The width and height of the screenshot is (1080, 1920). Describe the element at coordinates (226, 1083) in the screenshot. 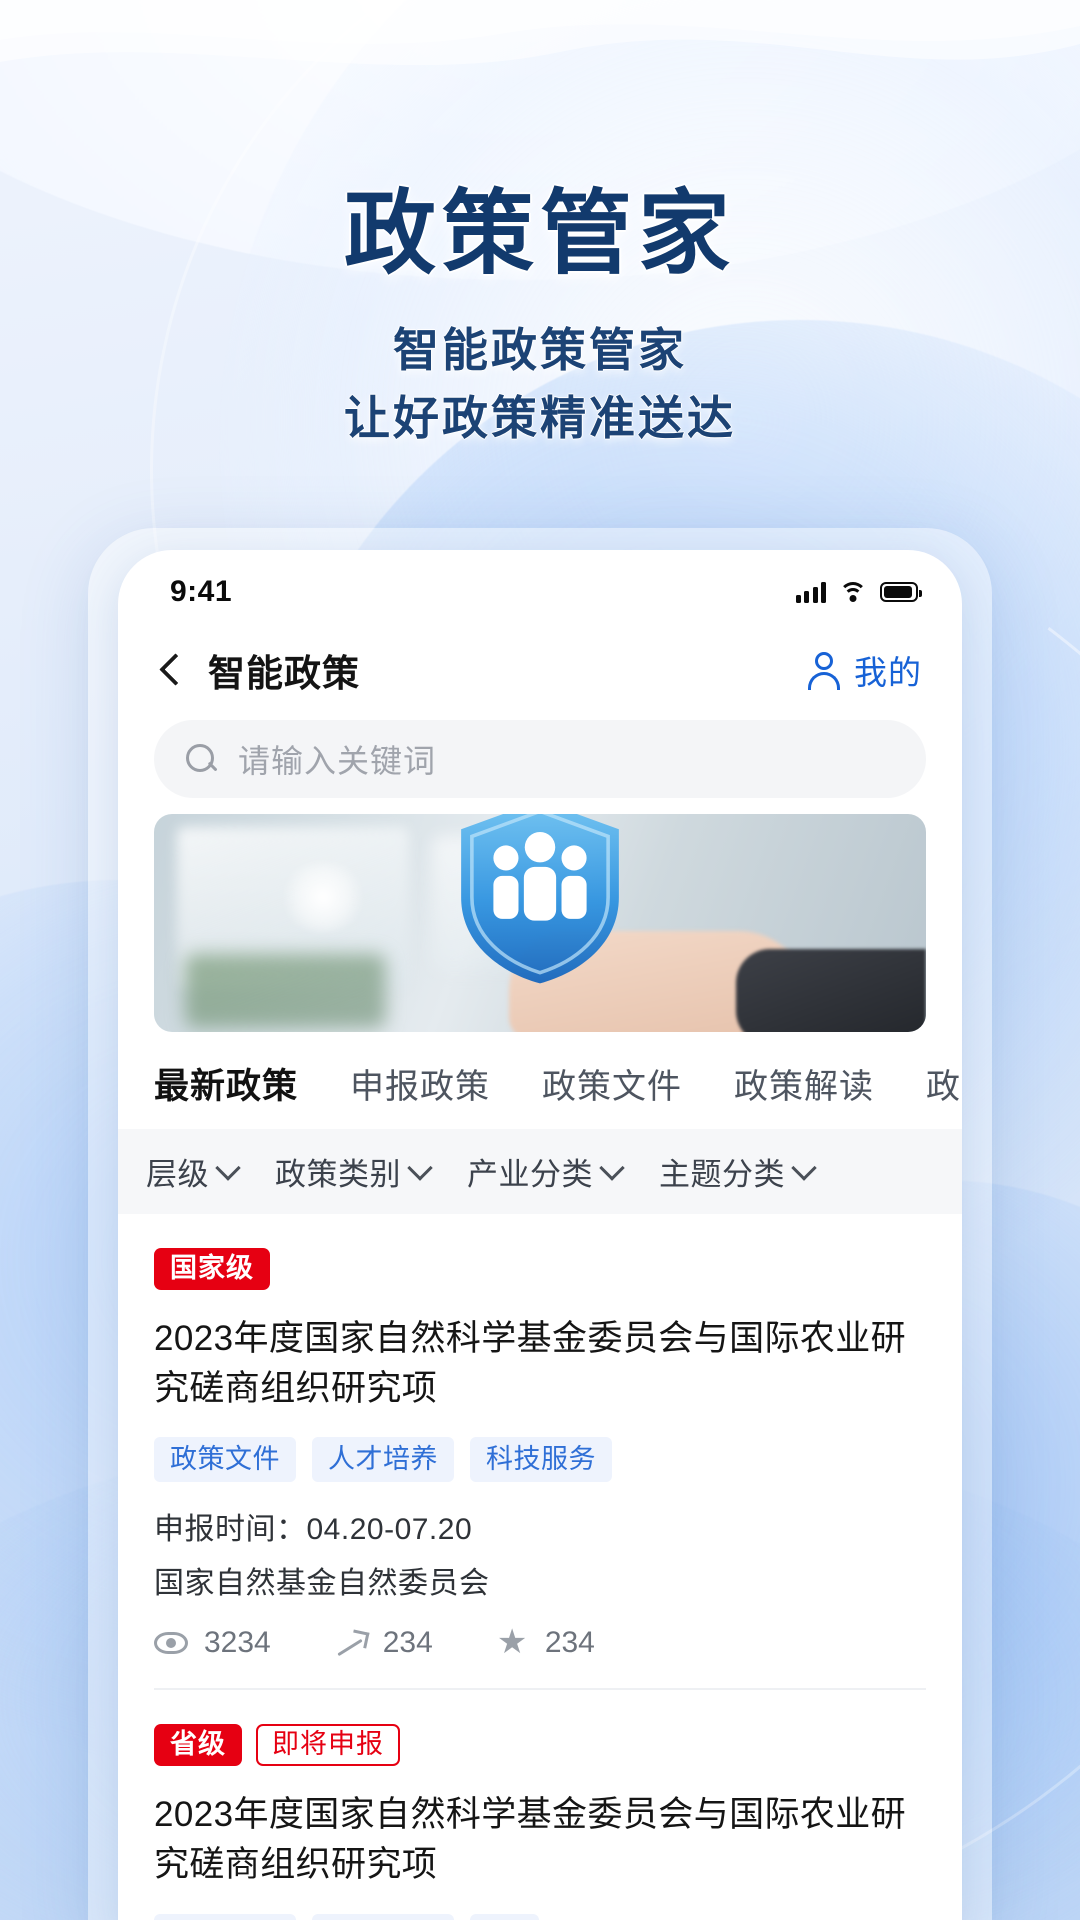

I see `tab-latest-policy: 最新政策` at that location.